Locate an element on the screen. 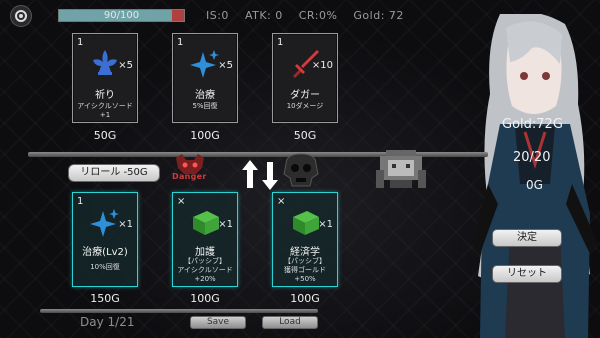  danger-label: Danger is located at coordinates (189, 176).